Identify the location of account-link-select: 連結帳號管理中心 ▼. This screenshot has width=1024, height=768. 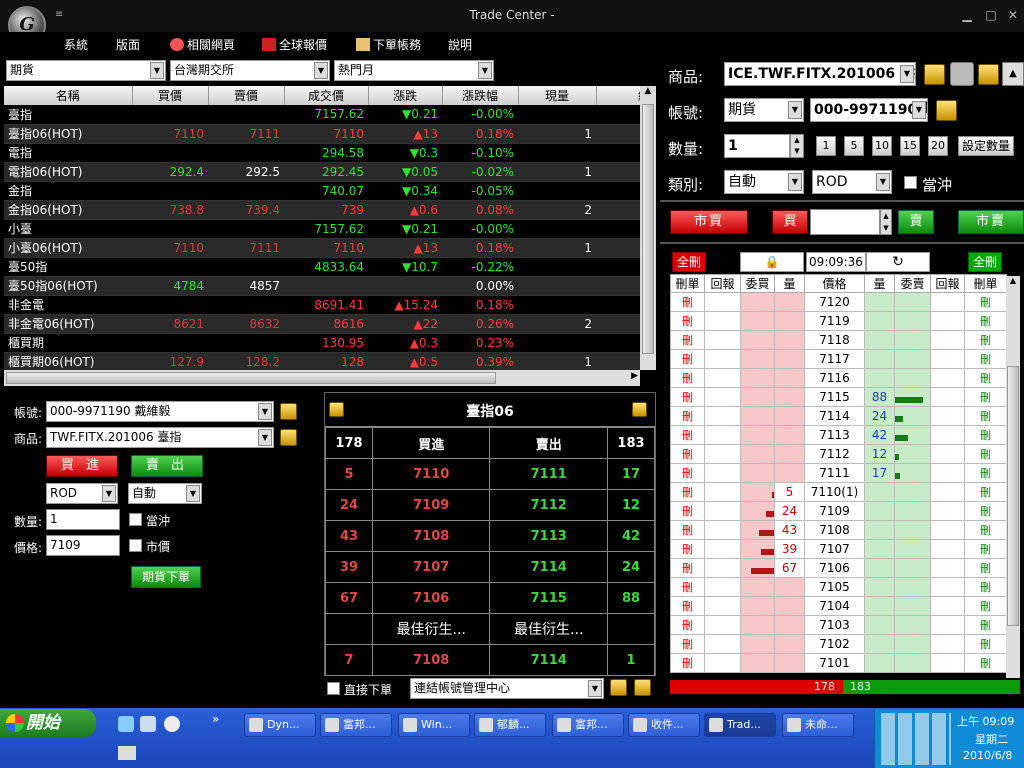
(507, 688).